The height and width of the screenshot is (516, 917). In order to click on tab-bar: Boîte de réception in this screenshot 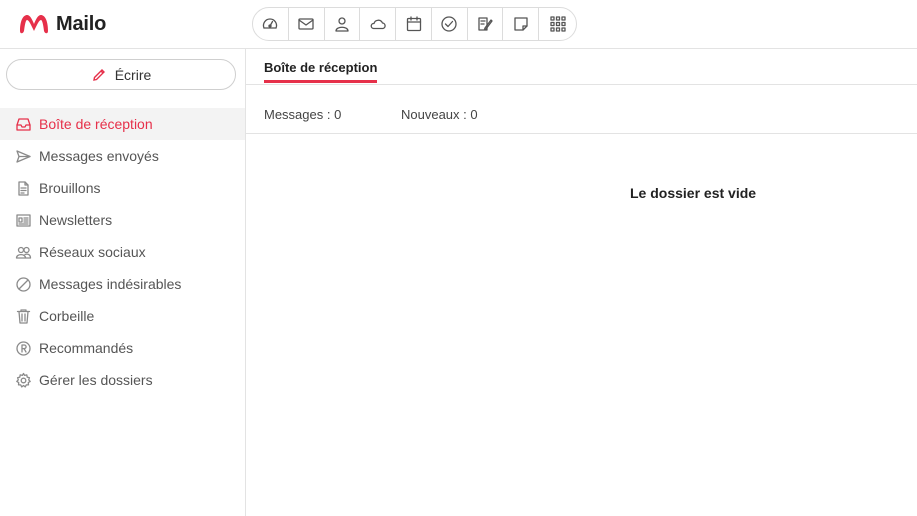, I will do `click(581, 67)`.